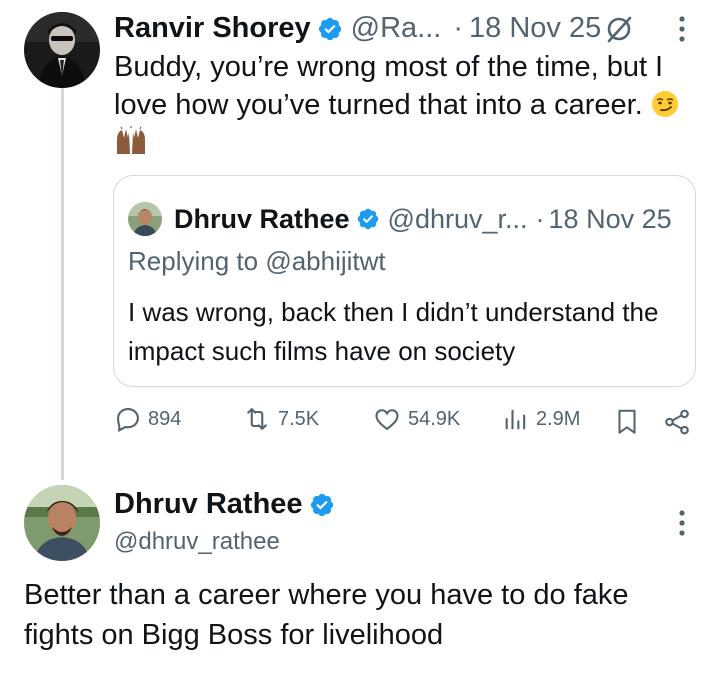 The height and width of the screenshot is (675, 720). I want to click on reply-count: 894, so click(165, 418).